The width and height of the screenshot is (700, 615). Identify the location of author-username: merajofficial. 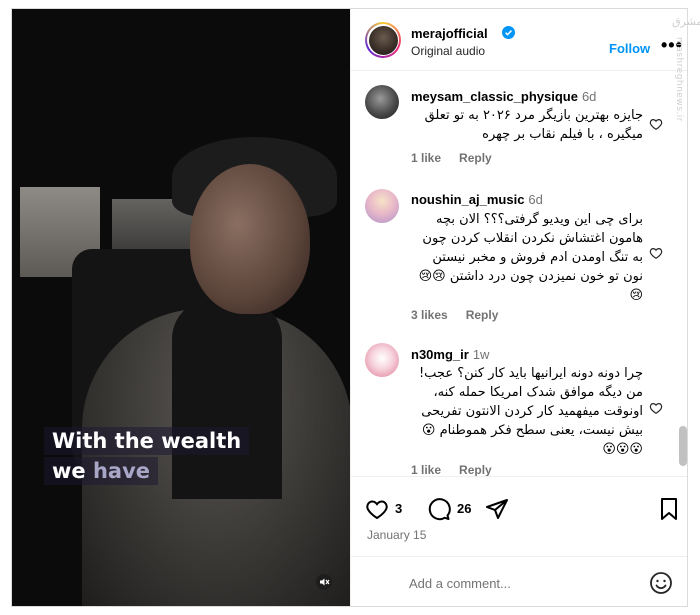
(449, 33).